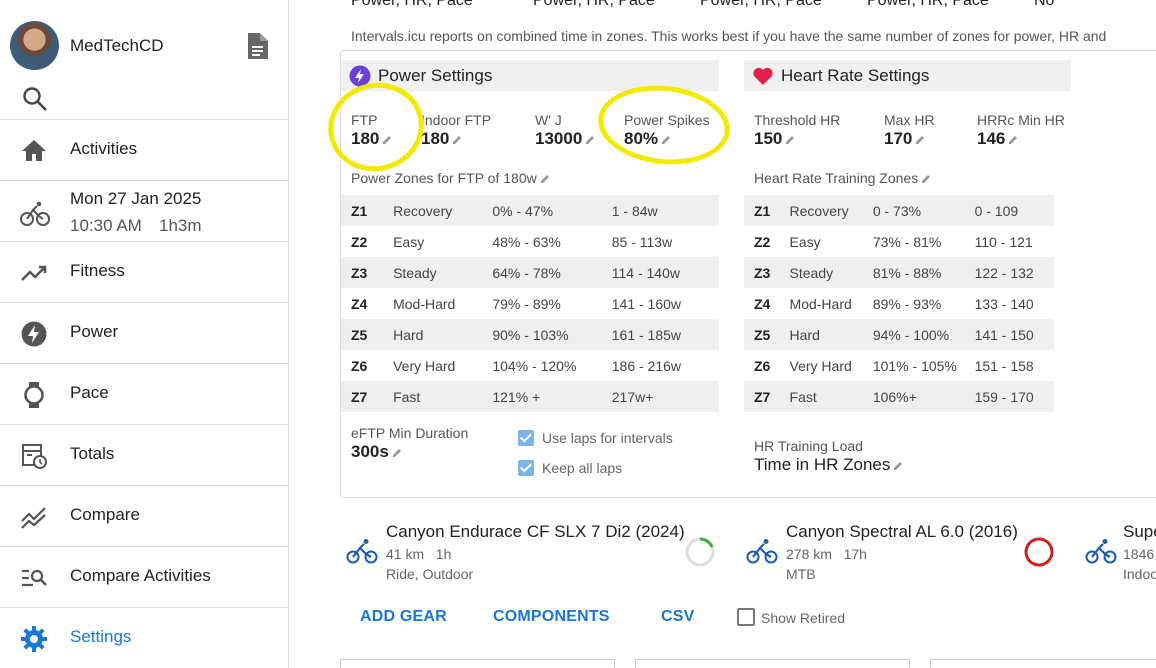 The width and height of the screenshot is (1156, 668). What do you see at coordinates (763, 78) in the screenshot?
I see `heart-icon` at bounding box center [763, 78].